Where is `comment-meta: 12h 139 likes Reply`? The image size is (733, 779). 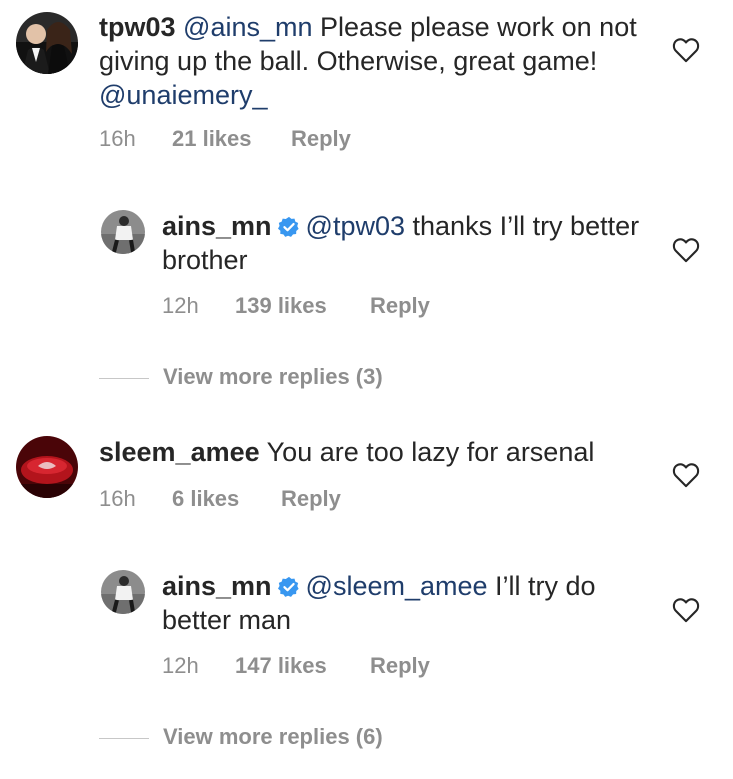 comment-meta: 12h 139 likes Reply is located at coordinates (362, 307).